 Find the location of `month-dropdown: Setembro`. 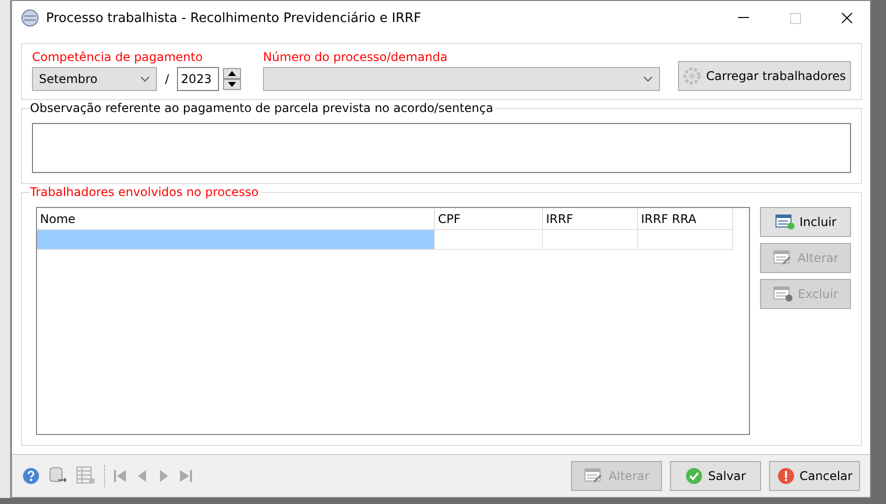

month-dropdown: Setembro is located at coordinates (94, 79).